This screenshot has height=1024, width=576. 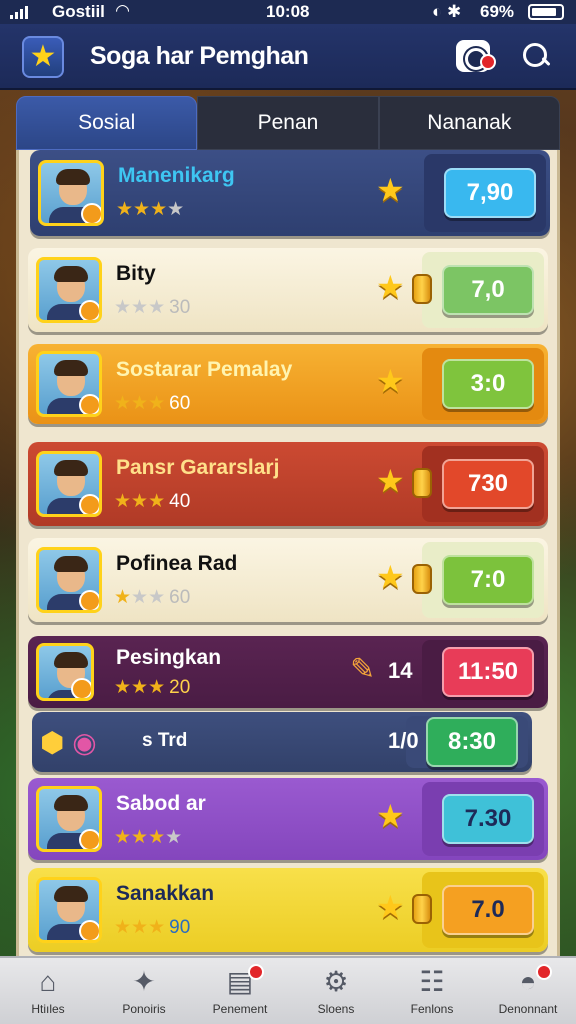 I want to click on nav-item-settings: ⚙ Sloens, so click(x=336, y=991).